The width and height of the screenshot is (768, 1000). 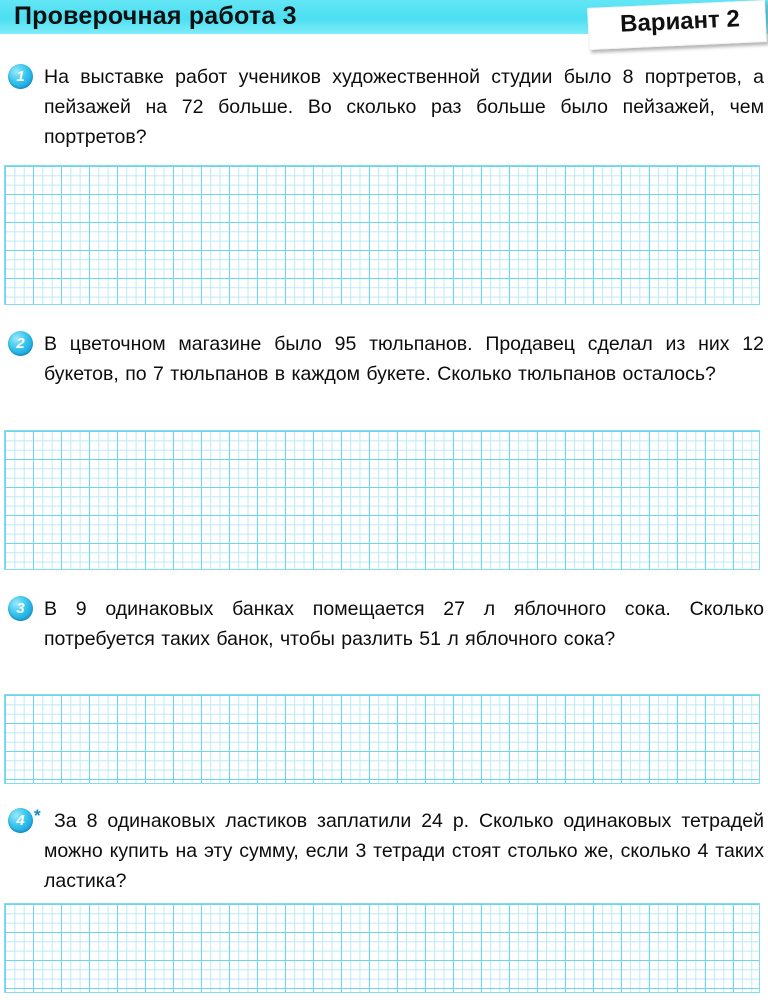 I want to click on task-number-4: 4, so click(x=20, y=820).